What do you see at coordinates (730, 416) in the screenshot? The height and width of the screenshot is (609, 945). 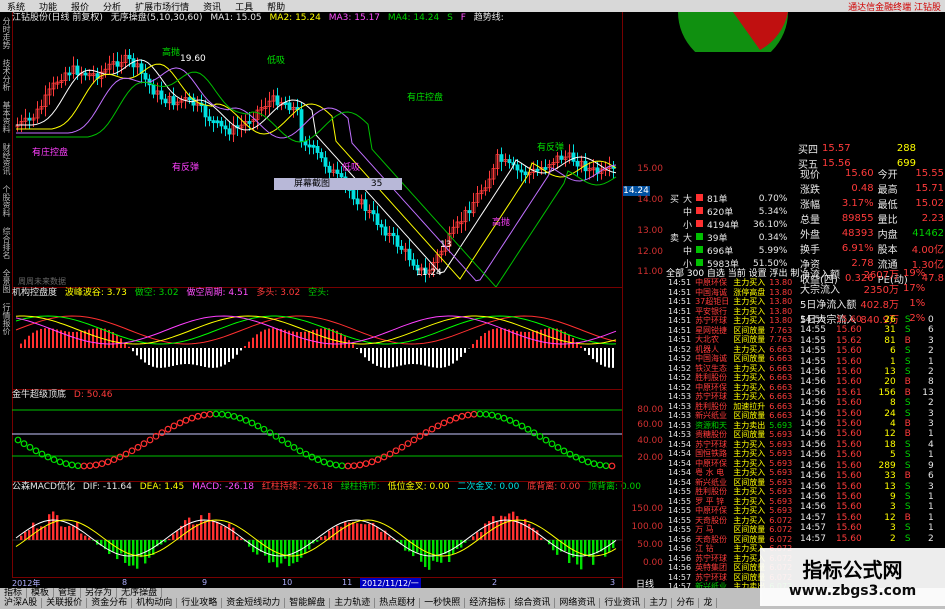 I see `alert-item: 14:53 新兴纸业 区间放量 6.663` at bounding box center [730, 416].